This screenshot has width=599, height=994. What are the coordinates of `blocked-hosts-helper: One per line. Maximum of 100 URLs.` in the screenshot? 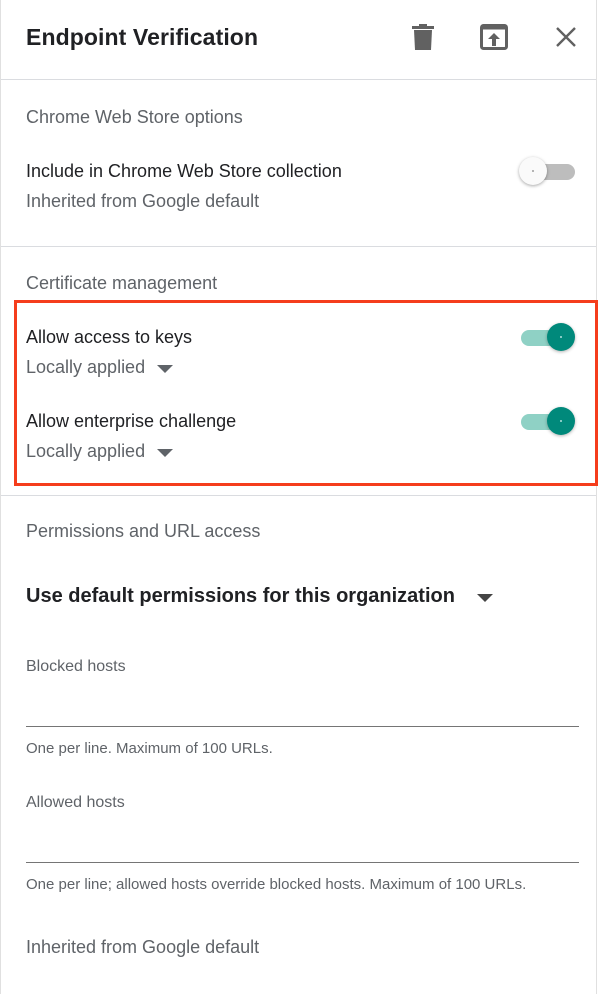 It's located at (149, 748).